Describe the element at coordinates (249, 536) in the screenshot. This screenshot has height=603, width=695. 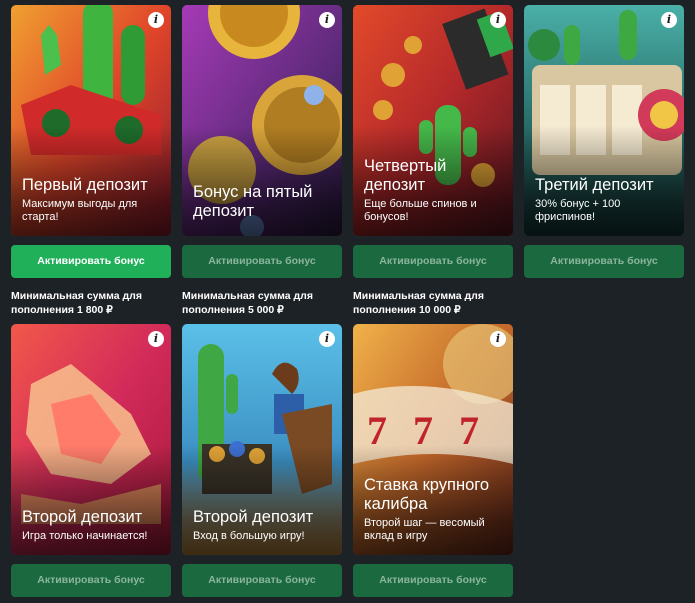
I see `card-subtitle: Вход в большую игру!` at that location.